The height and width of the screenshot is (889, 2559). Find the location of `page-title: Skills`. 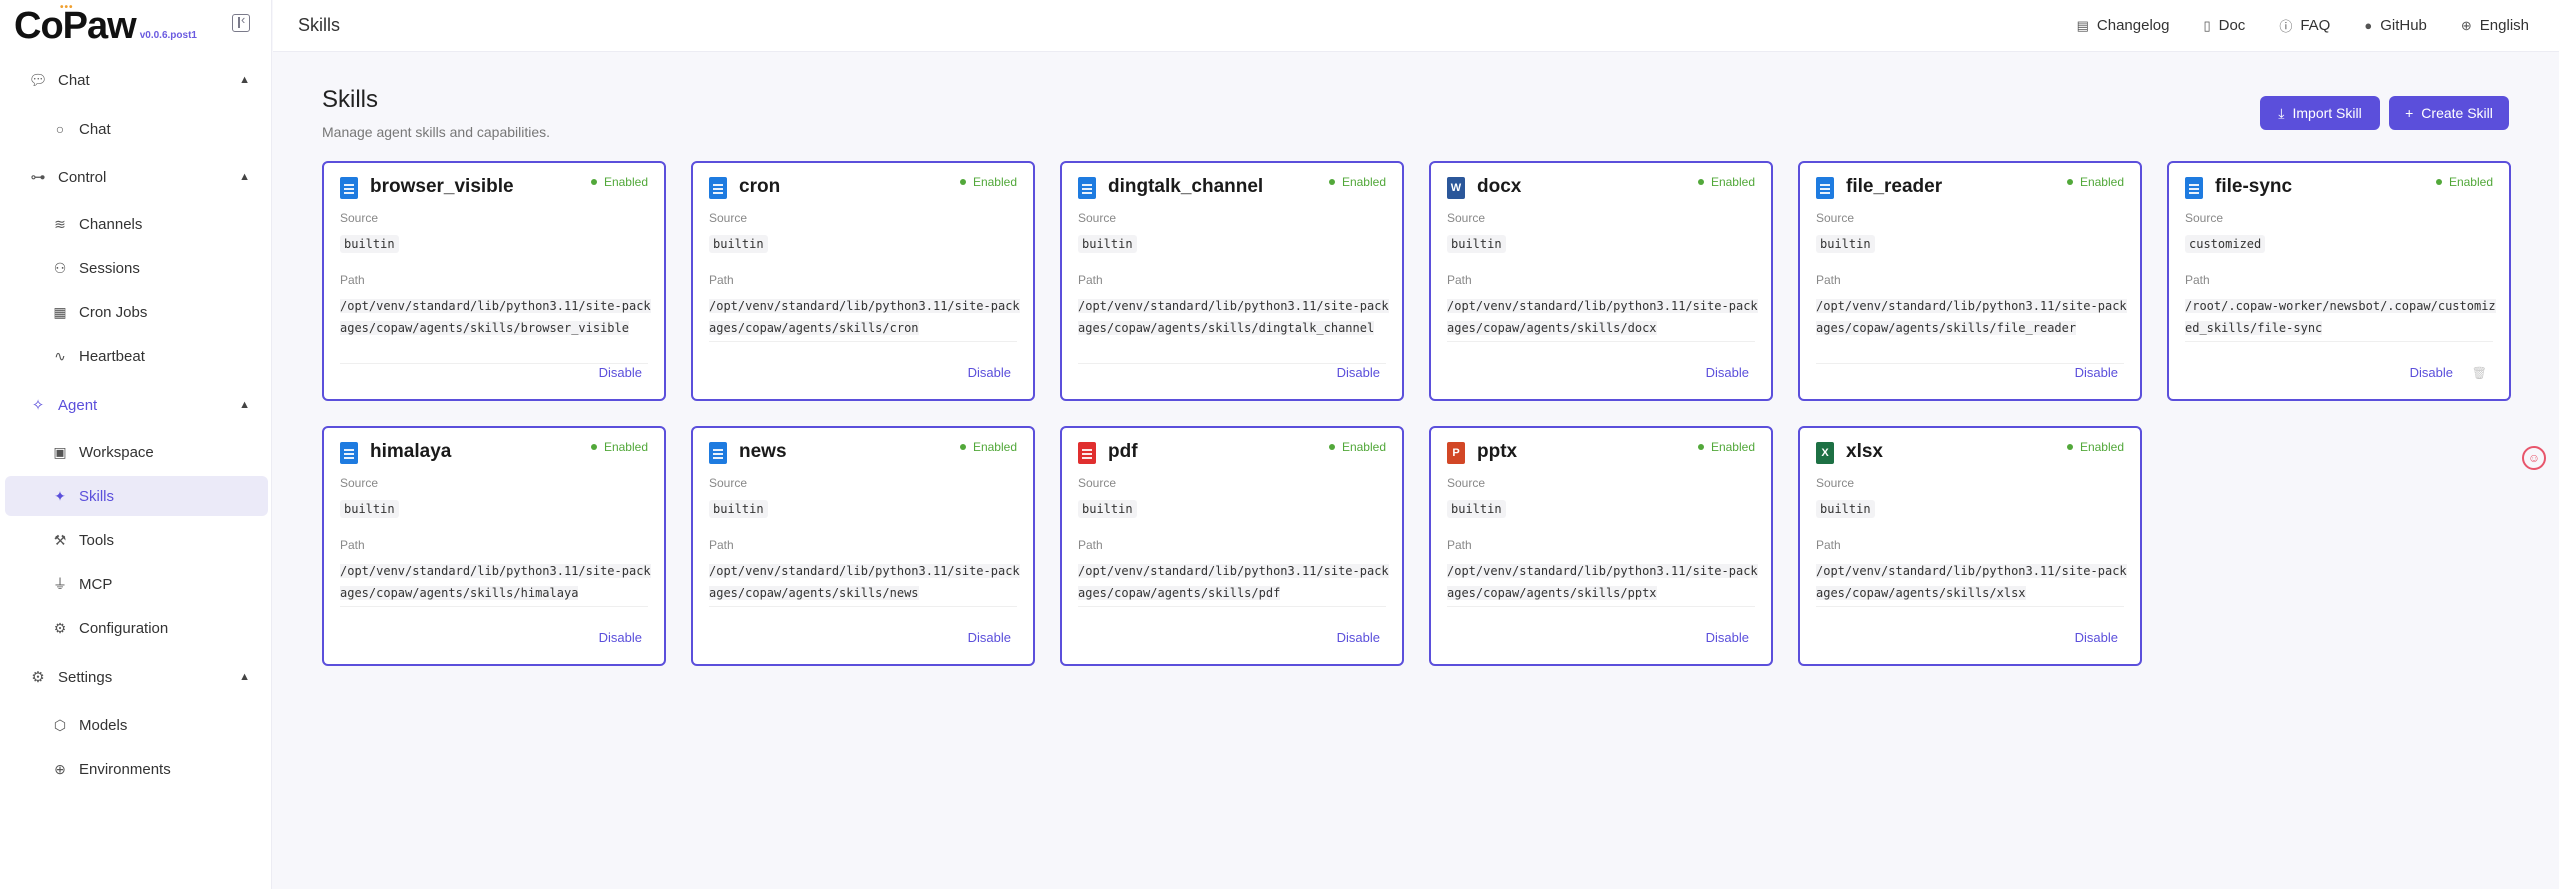

page-title: Skills is located at coordinates (319, 25).